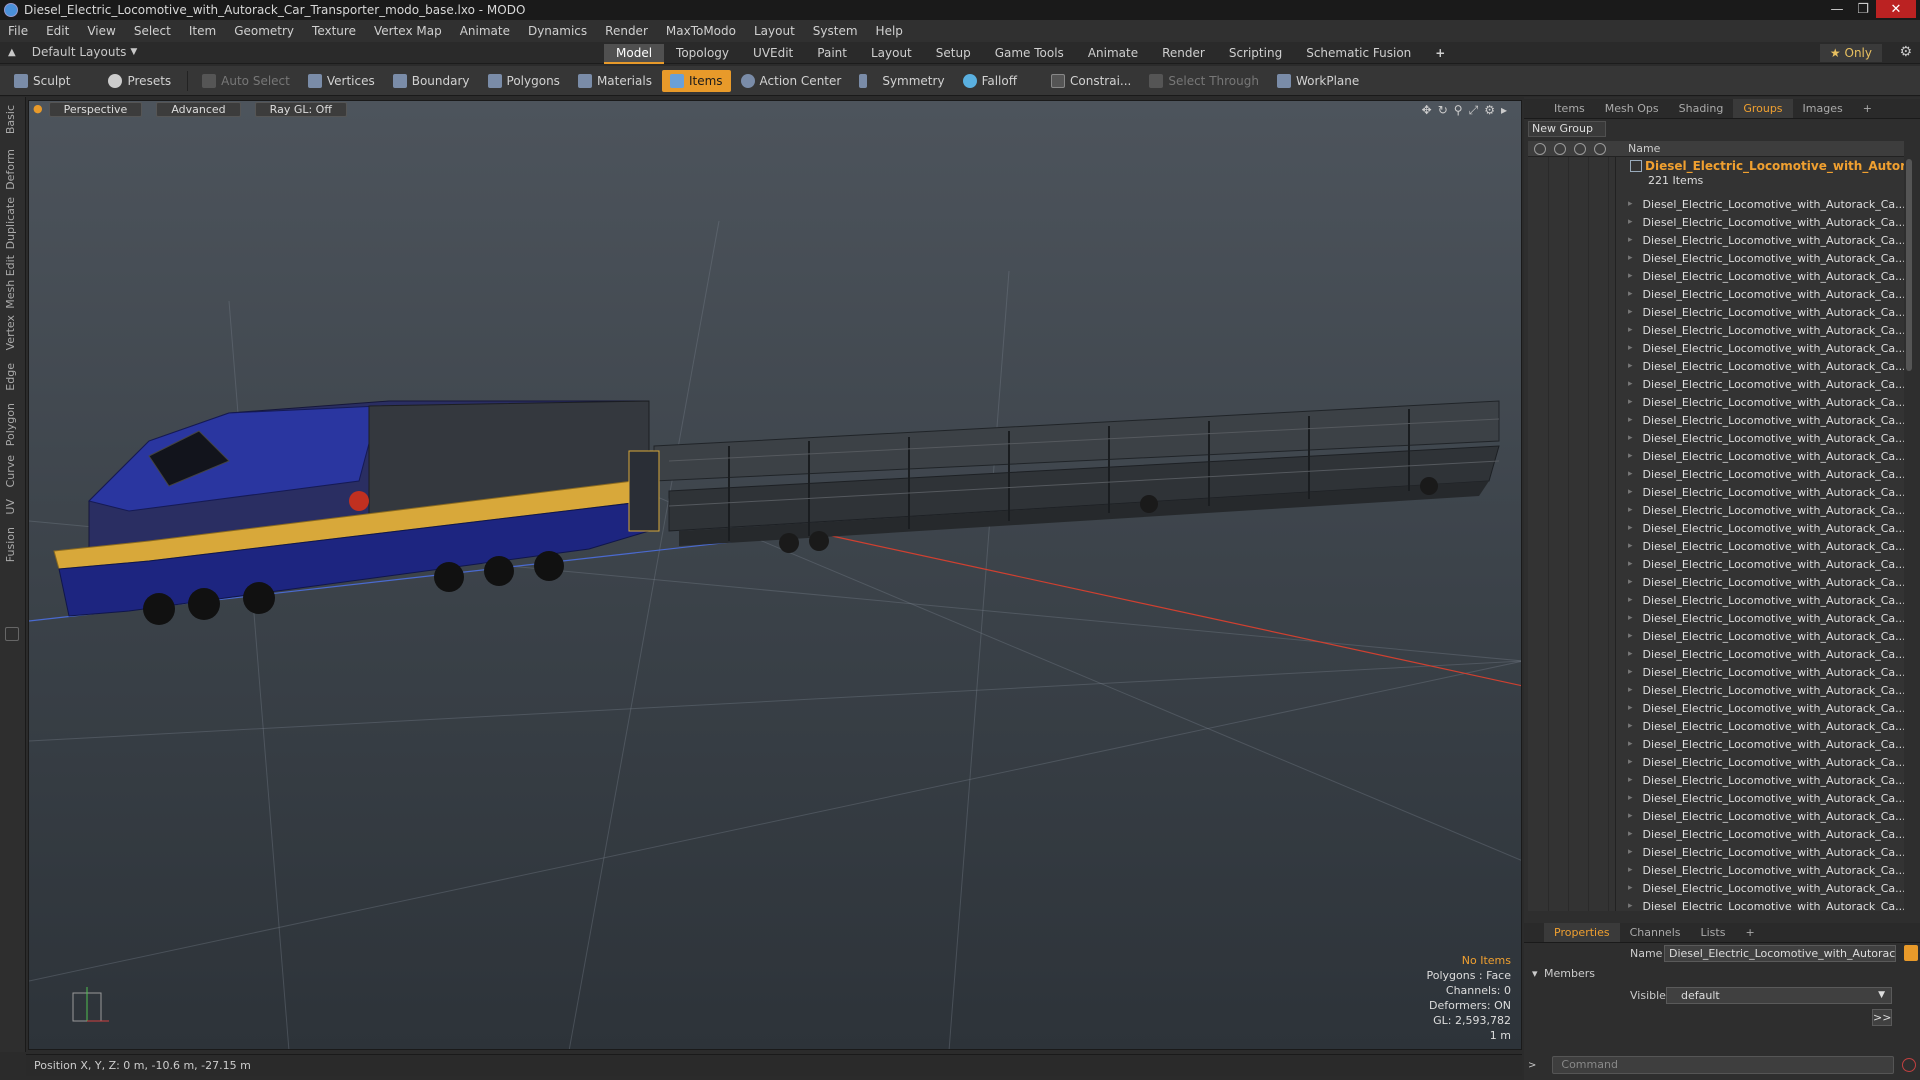 The width and height of the screenshot is (1920, 1080). What do you see at coordinates (95, 109) in the screenshot?
I see `view-mode-button: Perspective` at bounding box center [95, 109].